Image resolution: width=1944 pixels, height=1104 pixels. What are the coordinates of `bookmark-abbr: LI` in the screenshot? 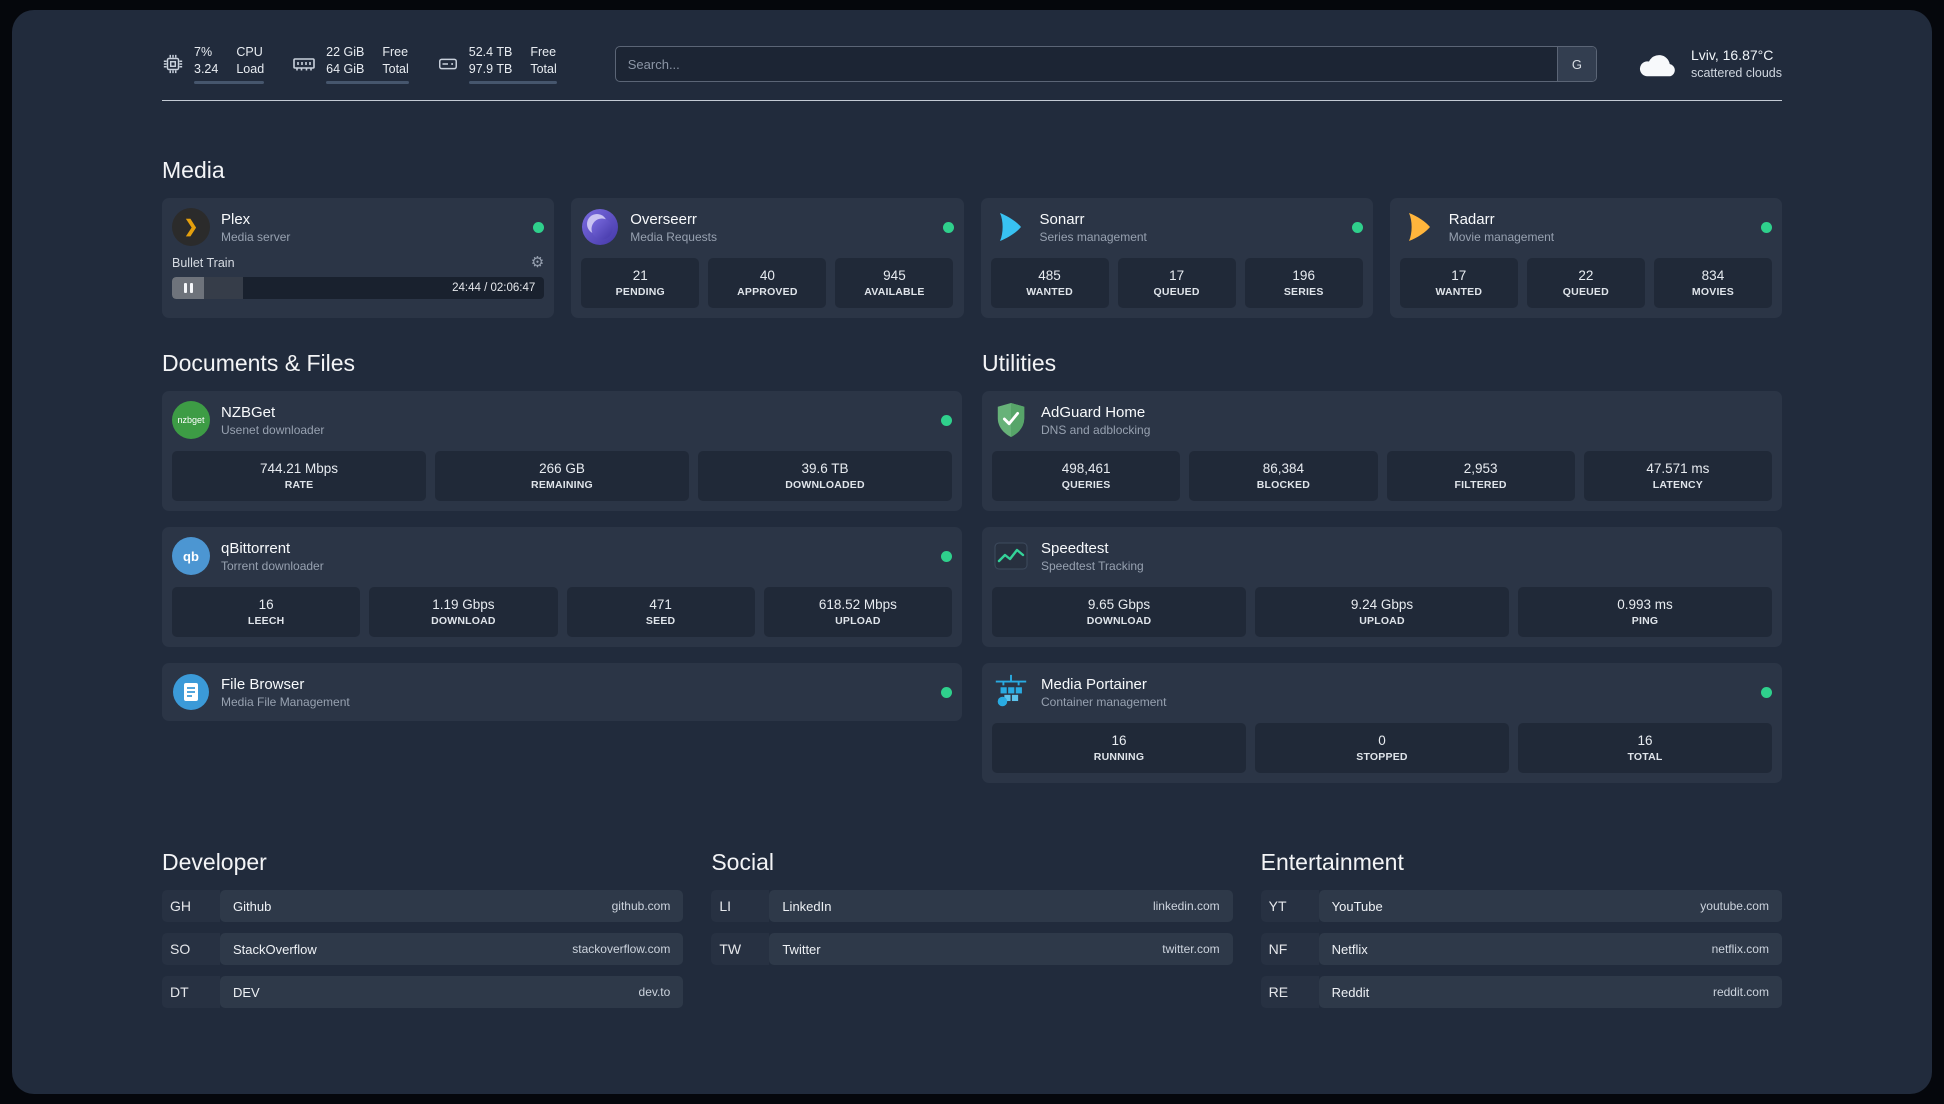 It's located at (740, 906).